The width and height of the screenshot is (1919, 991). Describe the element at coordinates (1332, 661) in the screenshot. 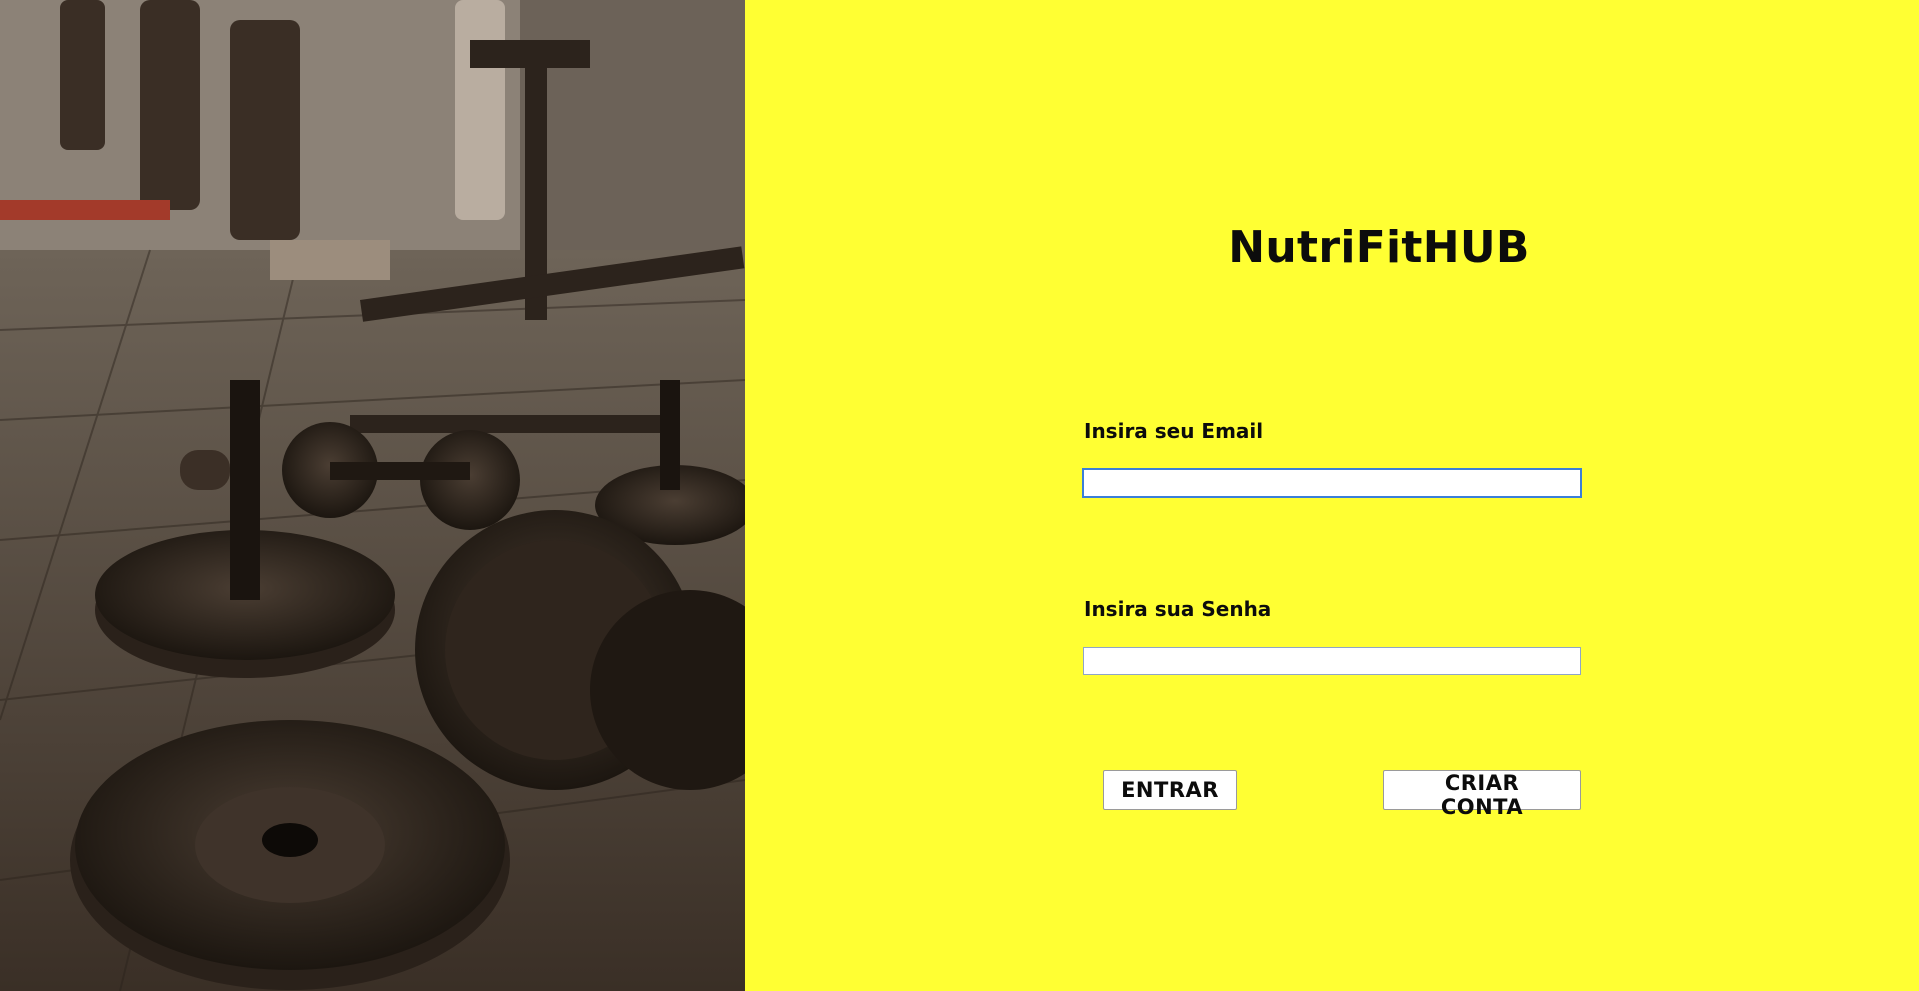

I see `password-input` at that location.